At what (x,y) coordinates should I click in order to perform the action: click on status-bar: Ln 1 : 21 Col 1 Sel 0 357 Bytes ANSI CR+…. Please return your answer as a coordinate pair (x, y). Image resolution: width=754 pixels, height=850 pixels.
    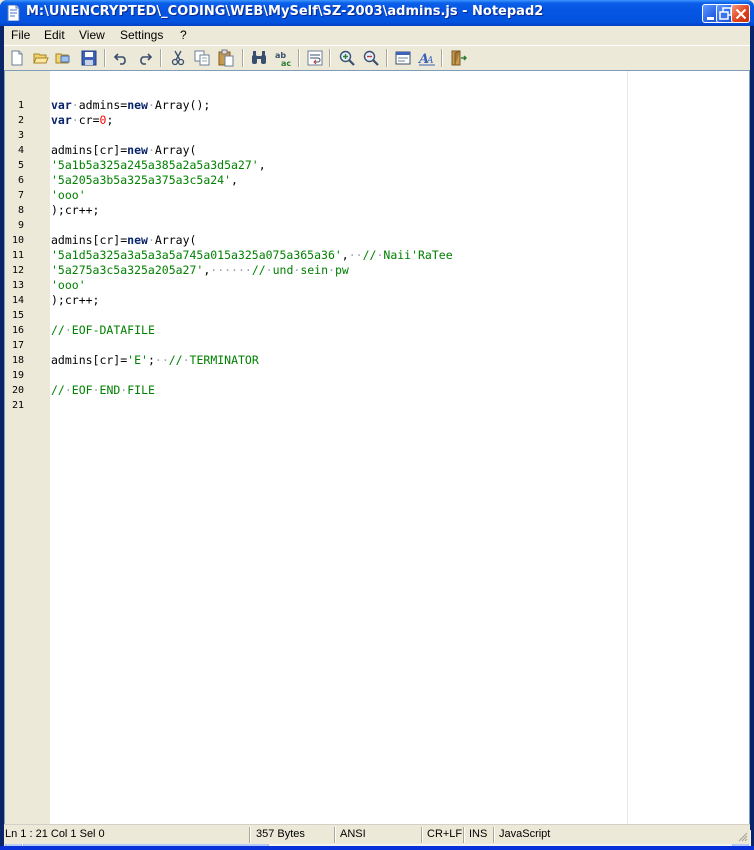
    Looking at the image, I should click on (377, 834).